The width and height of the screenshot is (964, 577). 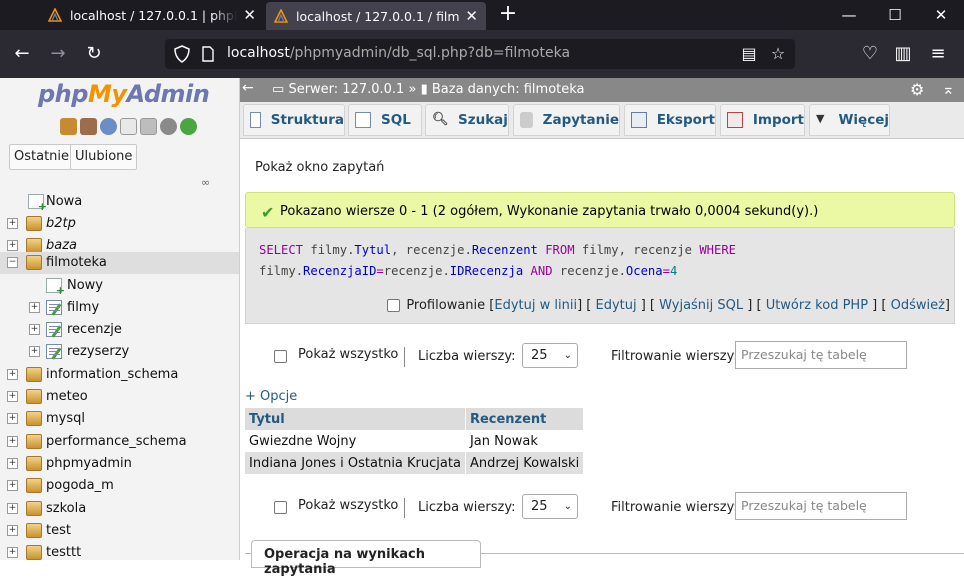 I want to click on page-icon, so click(x=208, y=54).